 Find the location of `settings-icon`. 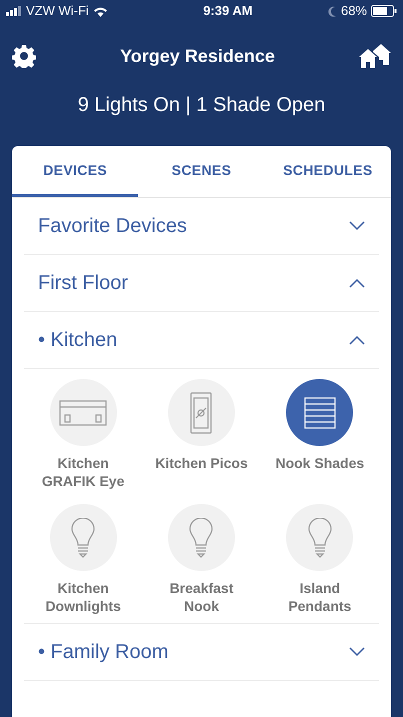

settings-icon is located at coordinates (24, 56).